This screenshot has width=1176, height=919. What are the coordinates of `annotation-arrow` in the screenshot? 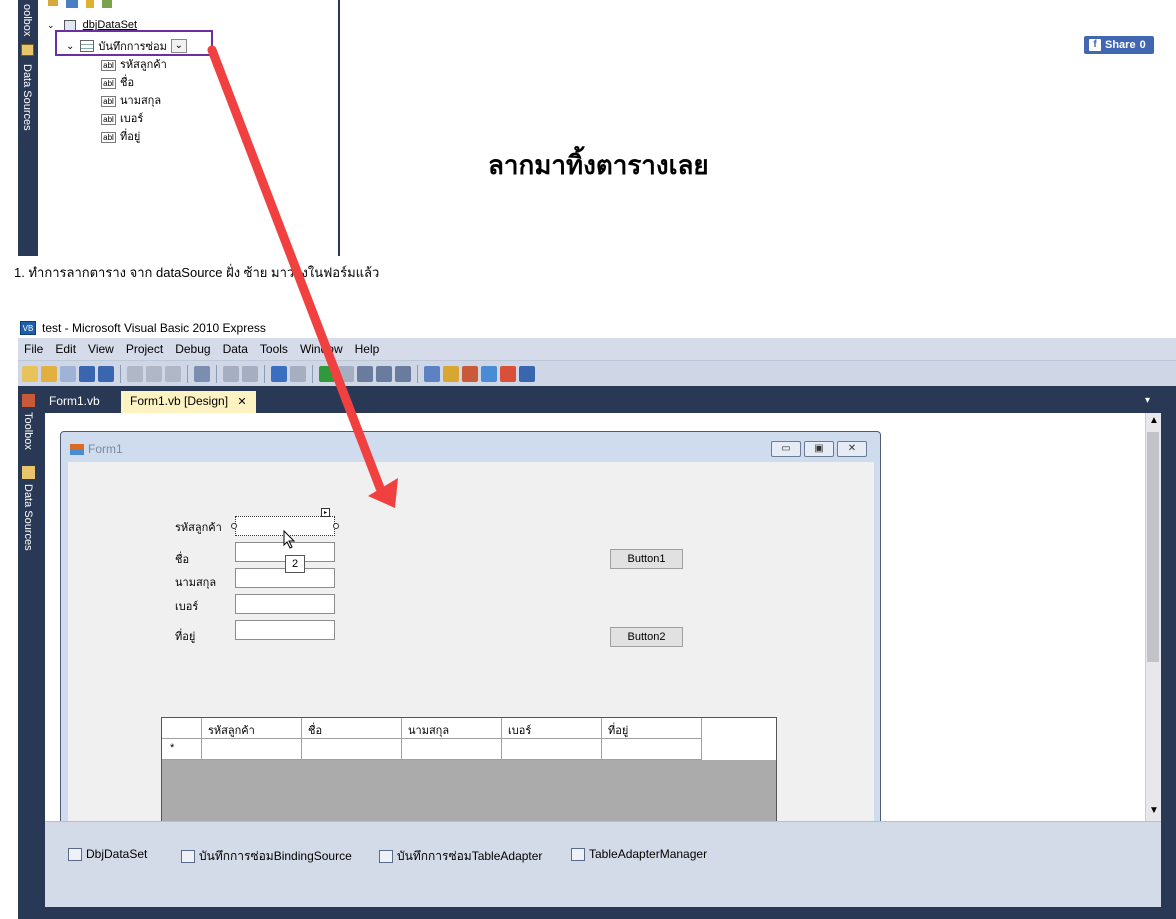 It's located at (302, 276).